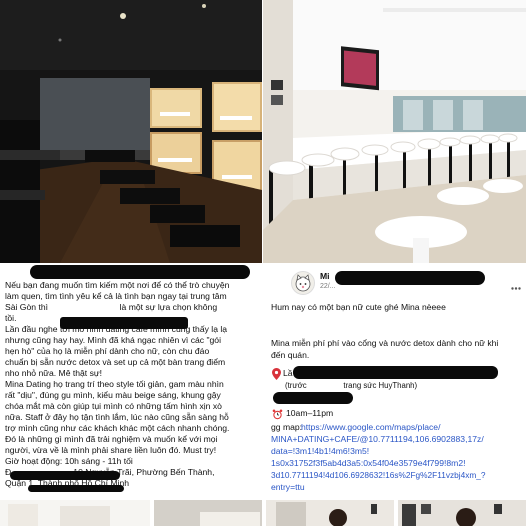  Describe the element at coordinates (310, 413) in the screenshot. I see `opening-hours: 10am–11pm` at that location.